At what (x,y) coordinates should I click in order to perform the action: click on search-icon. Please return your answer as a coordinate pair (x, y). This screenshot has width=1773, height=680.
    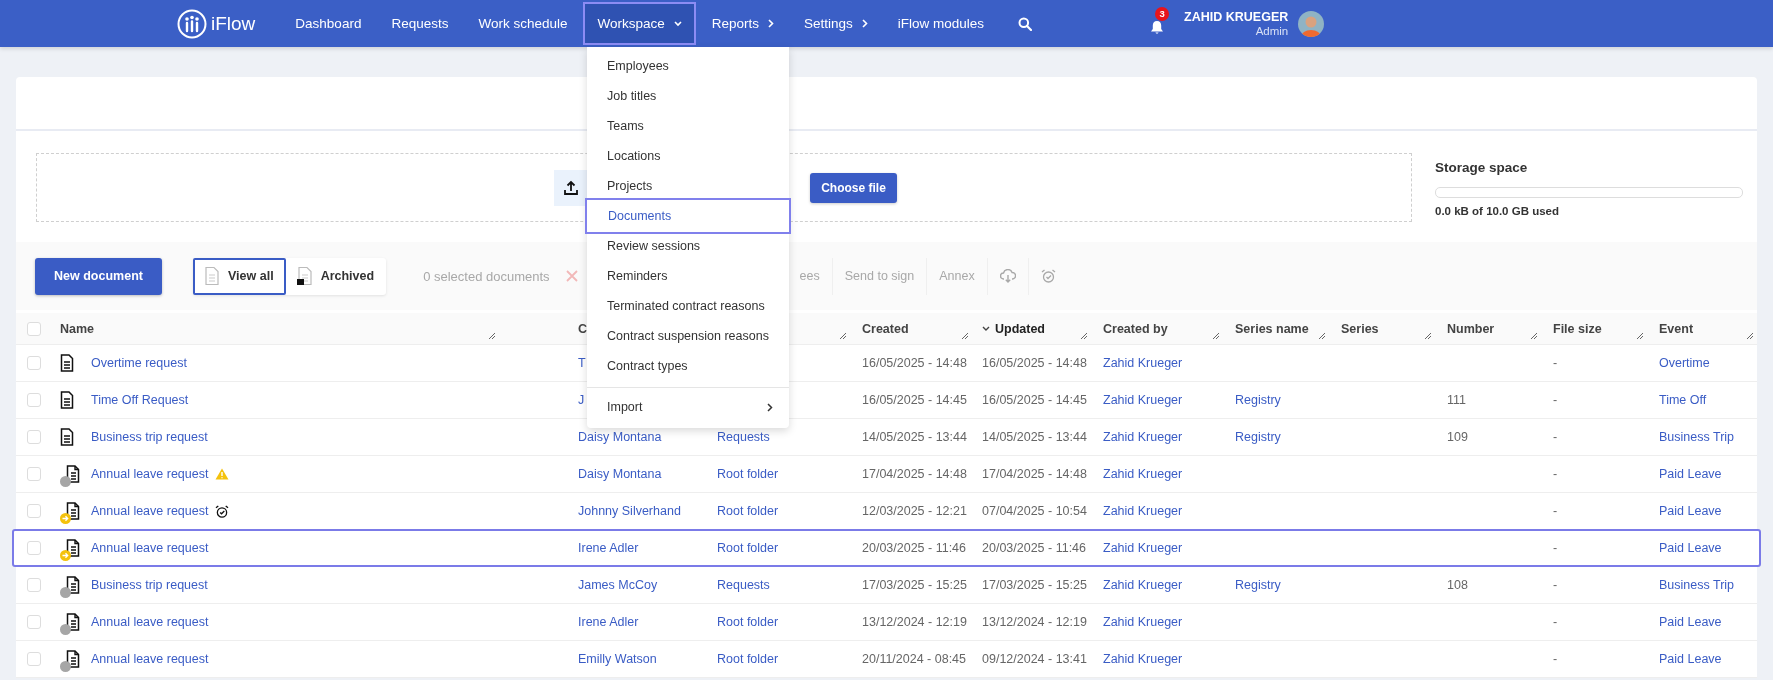
    Looking at the image, I should click on (1025, 23).